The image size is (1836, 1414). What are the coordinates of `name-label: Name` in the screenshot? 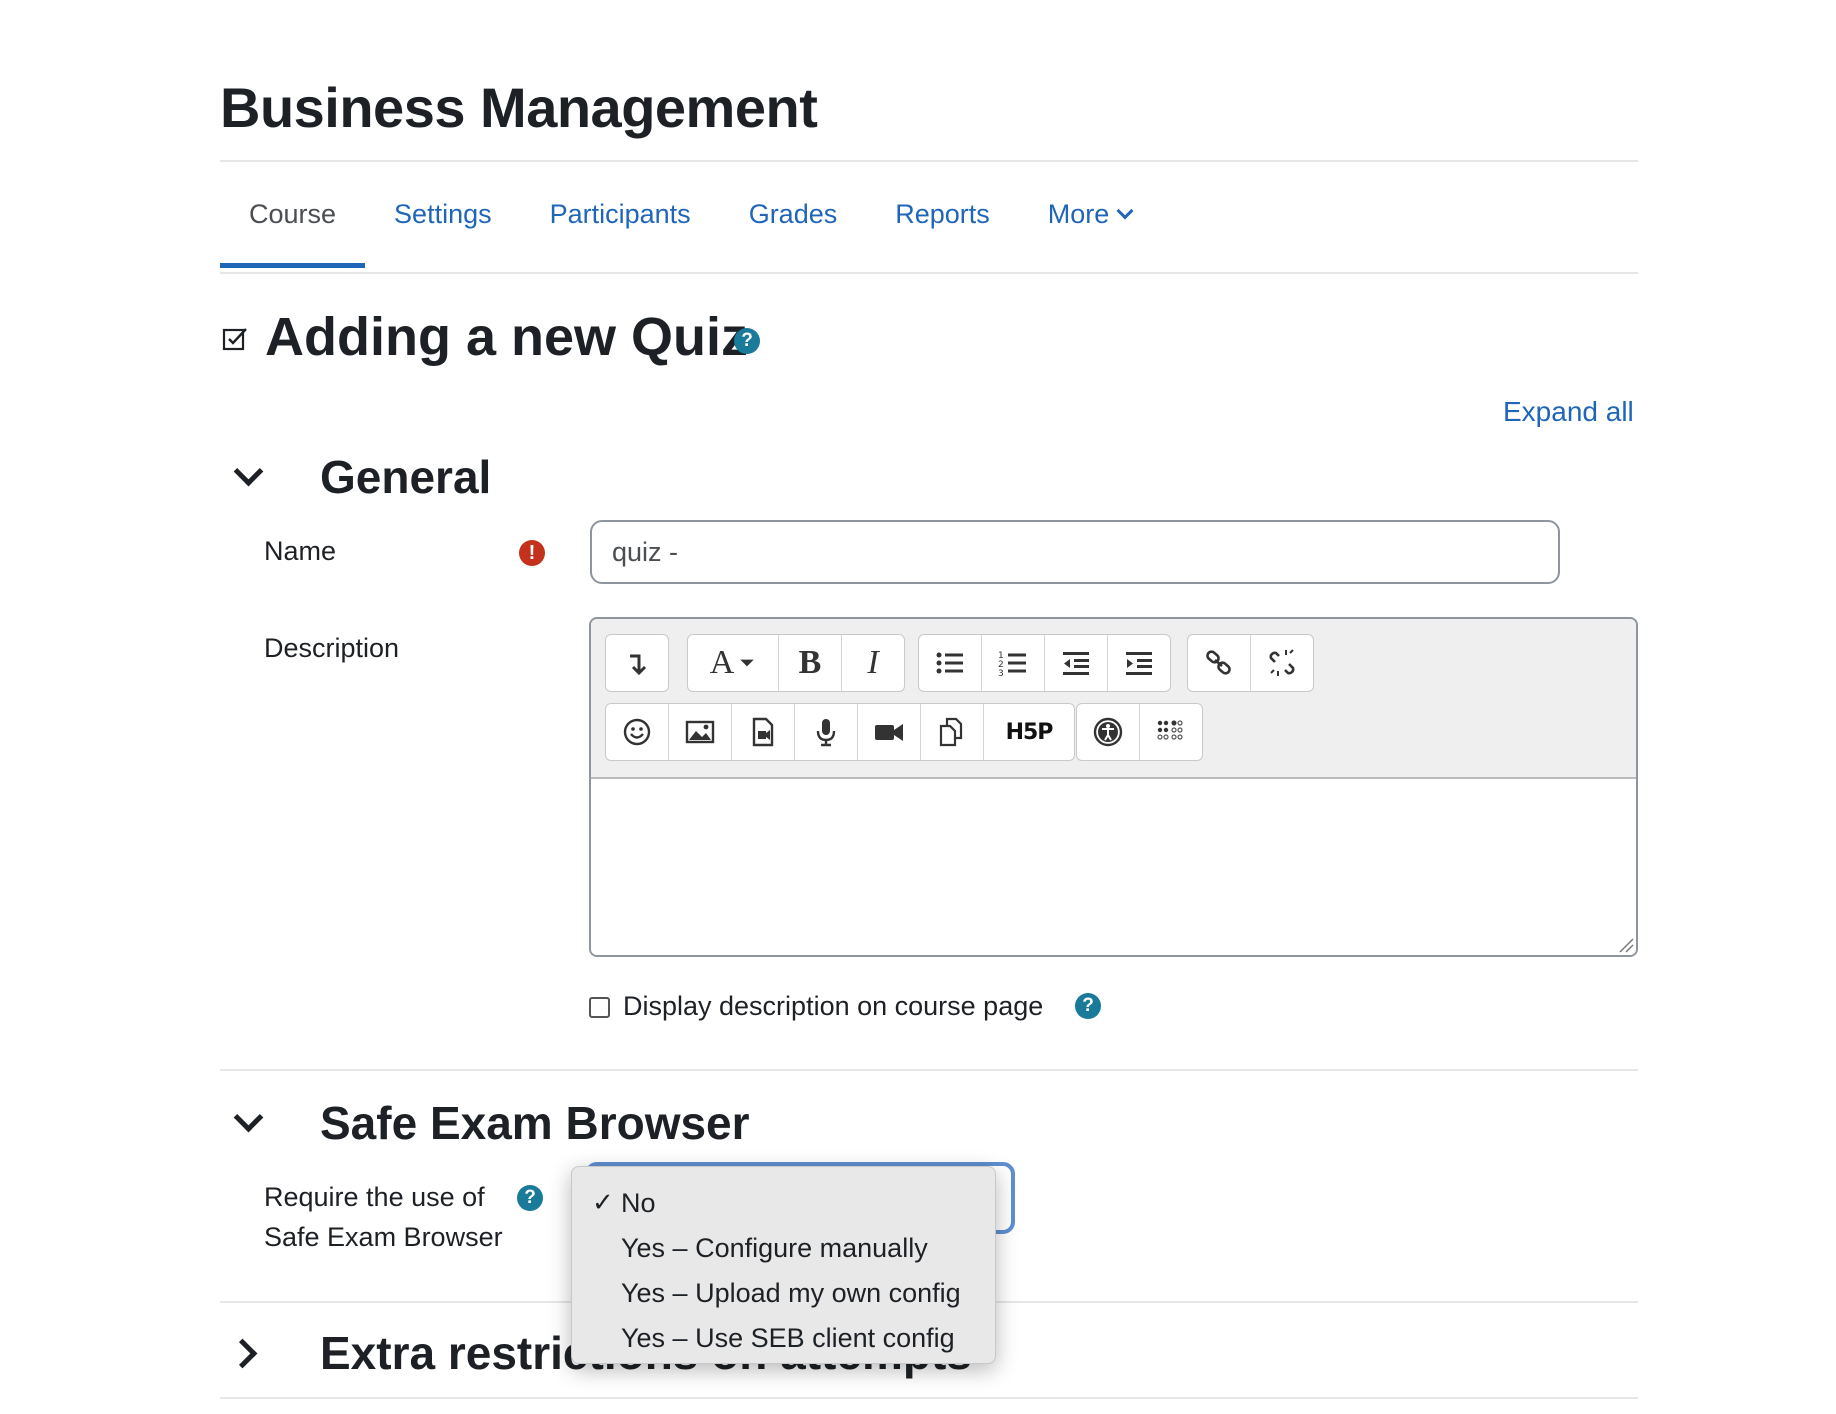 It's located at (300, 551).